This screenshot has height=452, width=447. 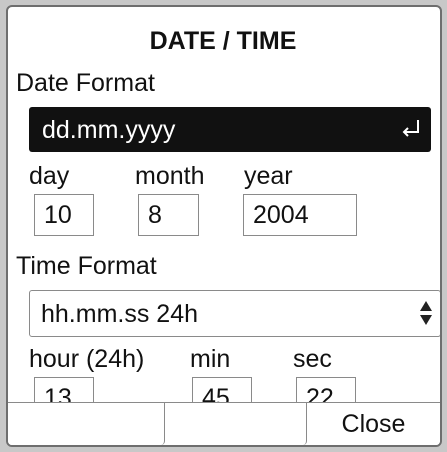 I want to click on time-format-select: hh.mm.ss 24h, so click(x=234, y=313).